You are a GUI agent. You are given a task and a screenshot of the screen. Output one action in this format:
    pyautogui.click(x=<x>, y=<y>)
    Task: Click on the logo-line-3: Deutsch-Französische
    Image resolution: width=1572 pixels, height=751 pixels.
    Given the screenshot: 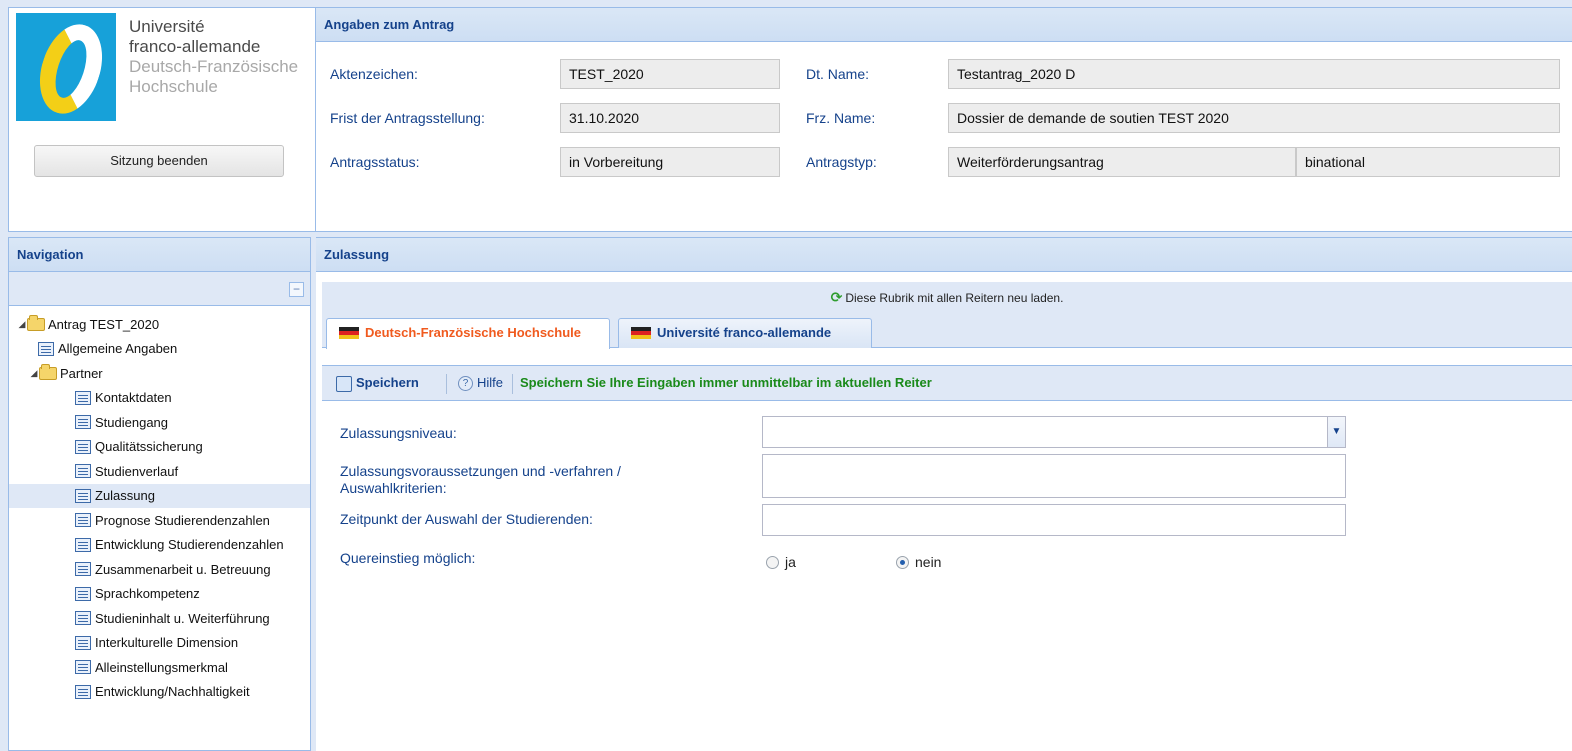 What is the action you would take?
    pyautogui.click(x=214, y=66)
    